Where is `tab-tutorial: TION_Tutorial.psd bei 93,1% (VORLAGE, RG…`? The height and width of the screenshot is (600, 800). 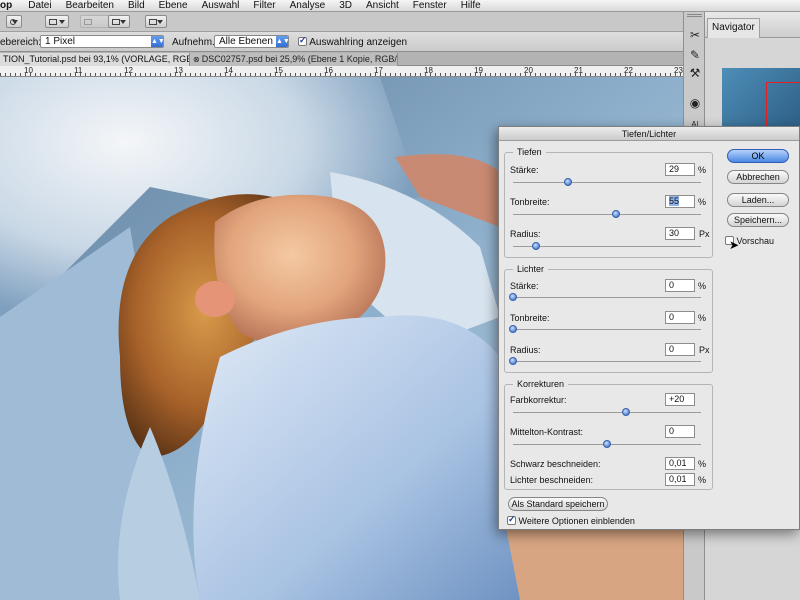 tab-tutorial: TION_Tutorial.psd bei 93,1% (VORLAGE, RG… is located at coordinates (95, 59).